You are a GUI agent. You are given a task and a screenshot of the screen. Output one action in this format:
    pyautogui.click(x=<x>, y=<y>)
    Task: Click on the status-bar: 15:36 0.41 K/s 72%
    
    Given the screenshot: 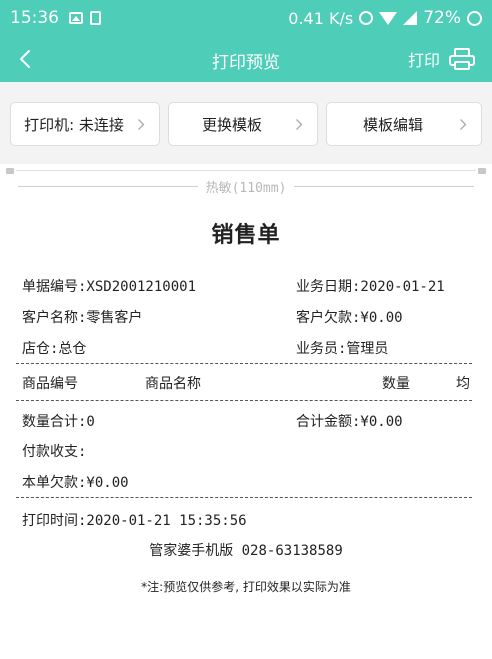 What is the action you would take?
    pyautogui.click(x=246, y=18)
    